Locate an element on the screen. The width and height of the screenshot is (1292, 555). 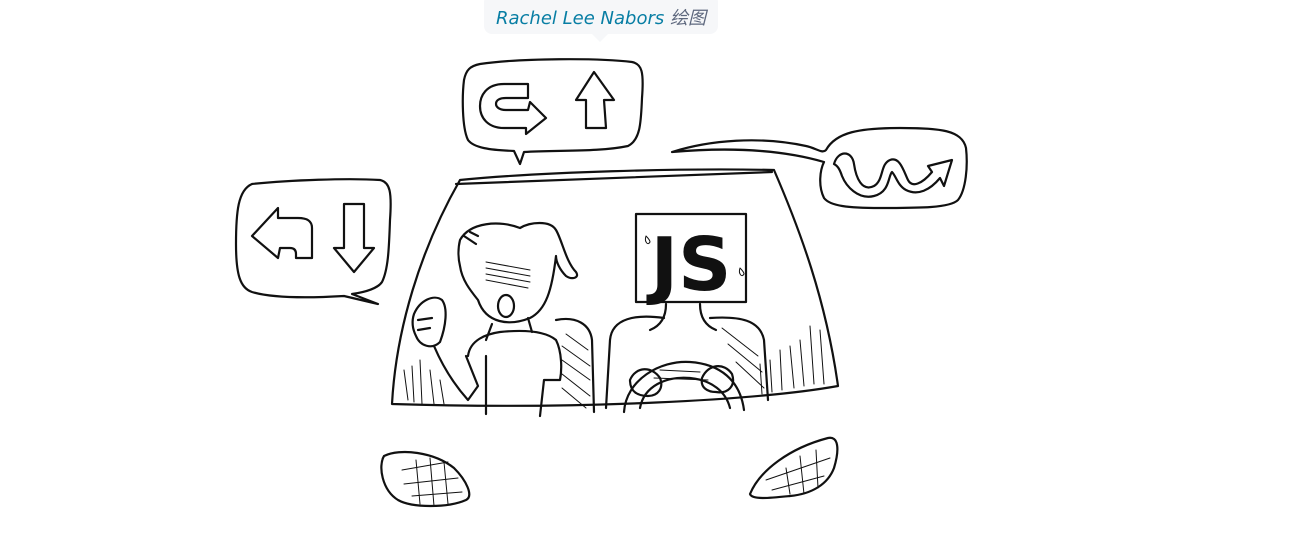
turn-left-arrow-icon is located at coordinates (282, 233).